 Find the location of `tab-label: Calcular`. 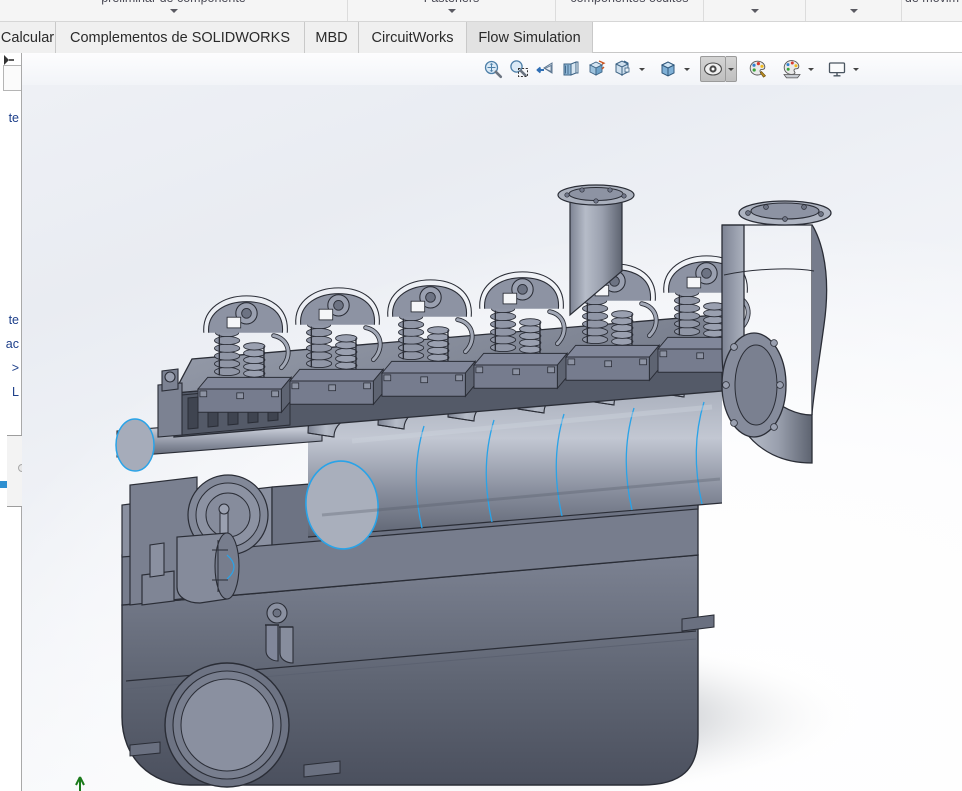

tab-label: Calcular is located at coordinates (27, 37).